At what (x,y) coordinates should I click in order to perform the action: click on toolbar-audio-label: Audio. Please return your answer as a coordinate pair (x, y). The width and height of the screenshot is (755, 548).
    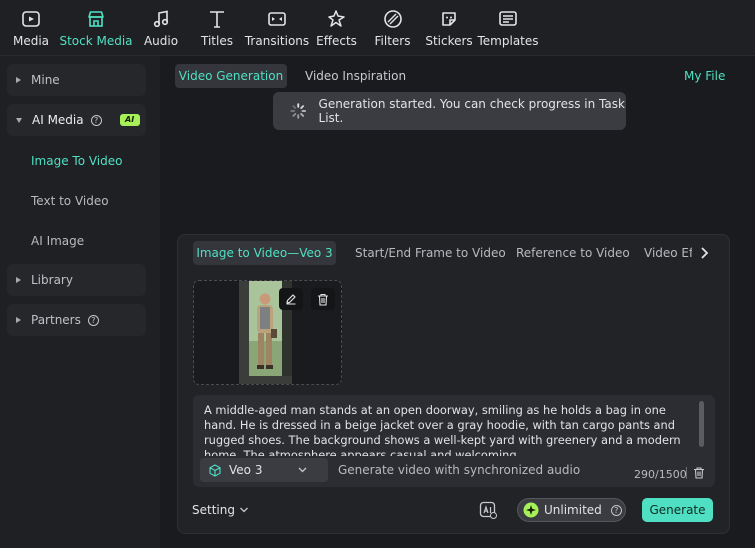
    Looking at the image, I should click on (161, 41).